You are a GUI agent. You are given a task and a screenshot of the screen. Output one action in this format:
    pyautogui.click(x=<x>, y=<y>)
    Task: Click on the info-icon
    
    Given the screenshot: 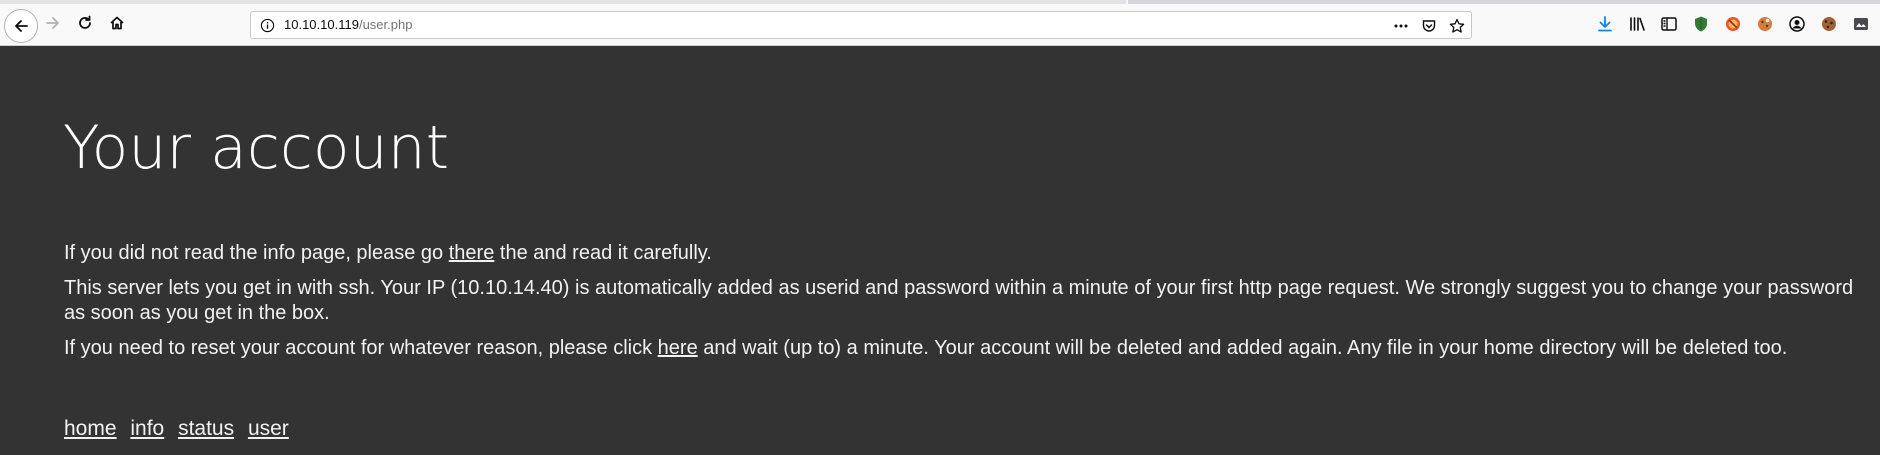 What is the action you would take?
    pyautogui.click(x=267, y=28)
    